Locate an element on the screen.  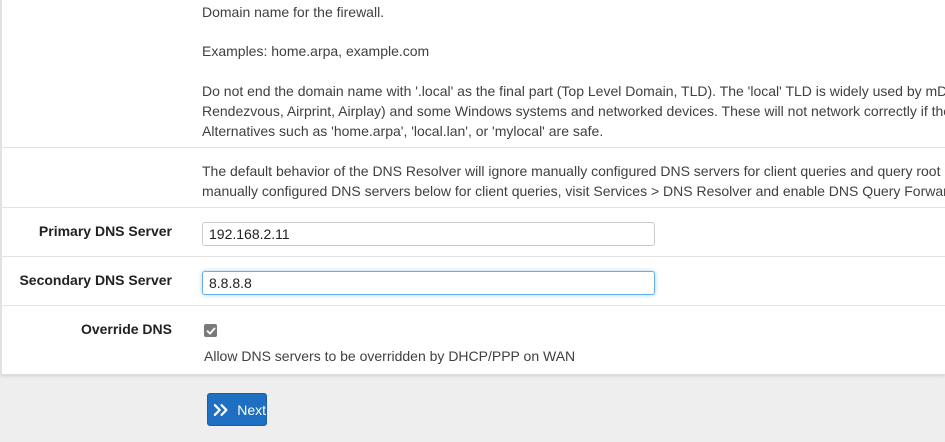
primary-dns-row: Primary DNS Server 192.168.2.11 is located at coordinates (473, 232).